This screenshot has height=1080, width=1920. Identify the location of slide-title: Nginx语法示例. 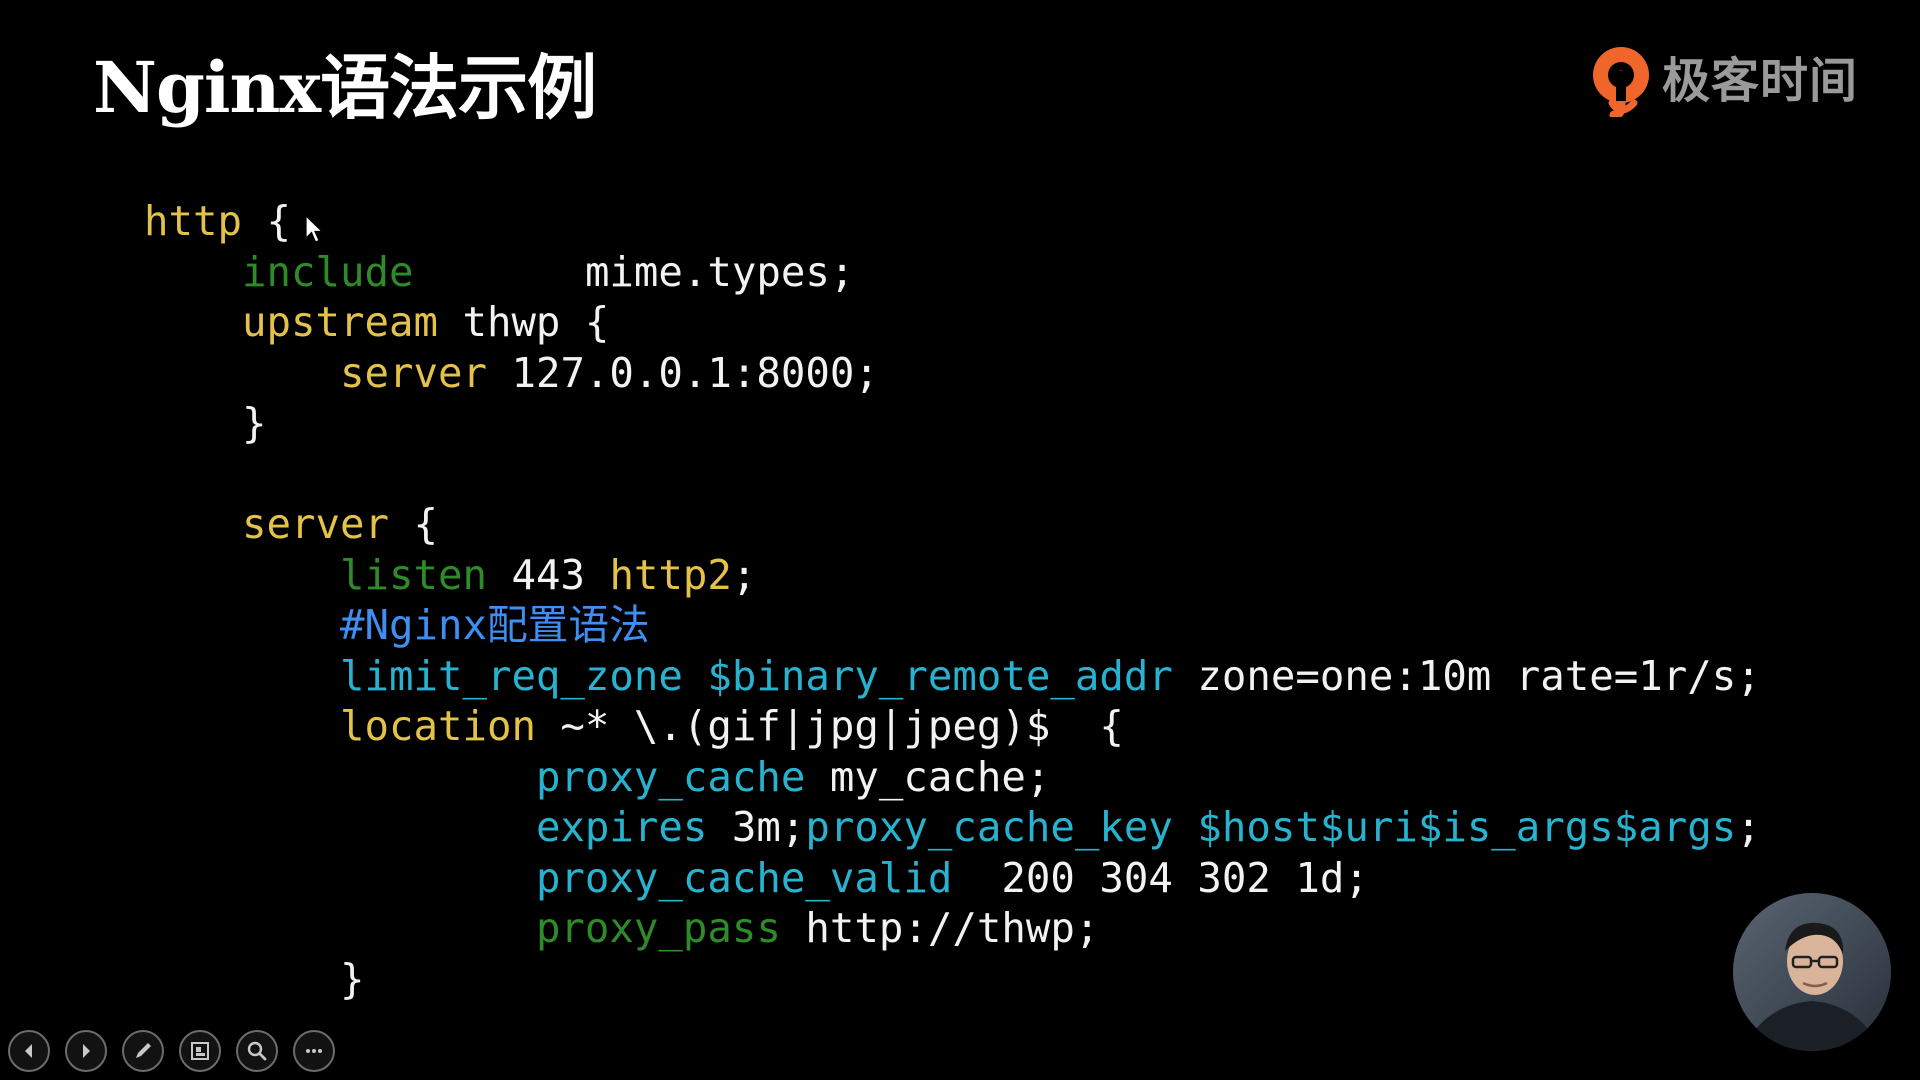
(345, 87).